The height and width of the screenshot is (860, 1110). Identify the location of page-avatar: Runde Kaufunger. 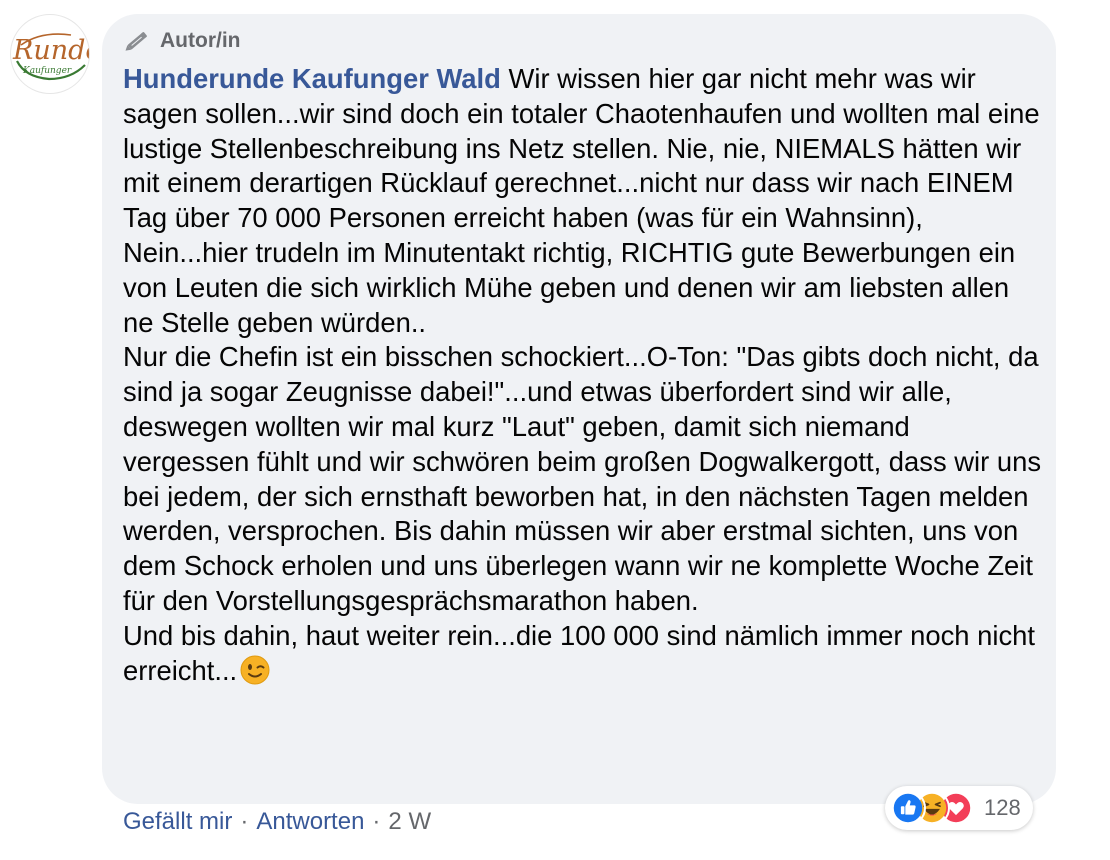
(50, 54).